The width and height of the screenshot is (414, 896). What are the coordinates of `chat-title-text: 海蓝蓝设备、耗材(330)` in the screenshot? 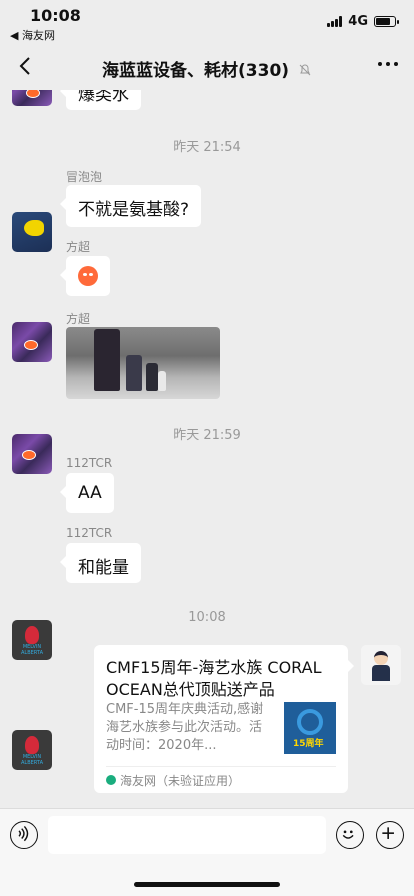 It's located at (196, 71).